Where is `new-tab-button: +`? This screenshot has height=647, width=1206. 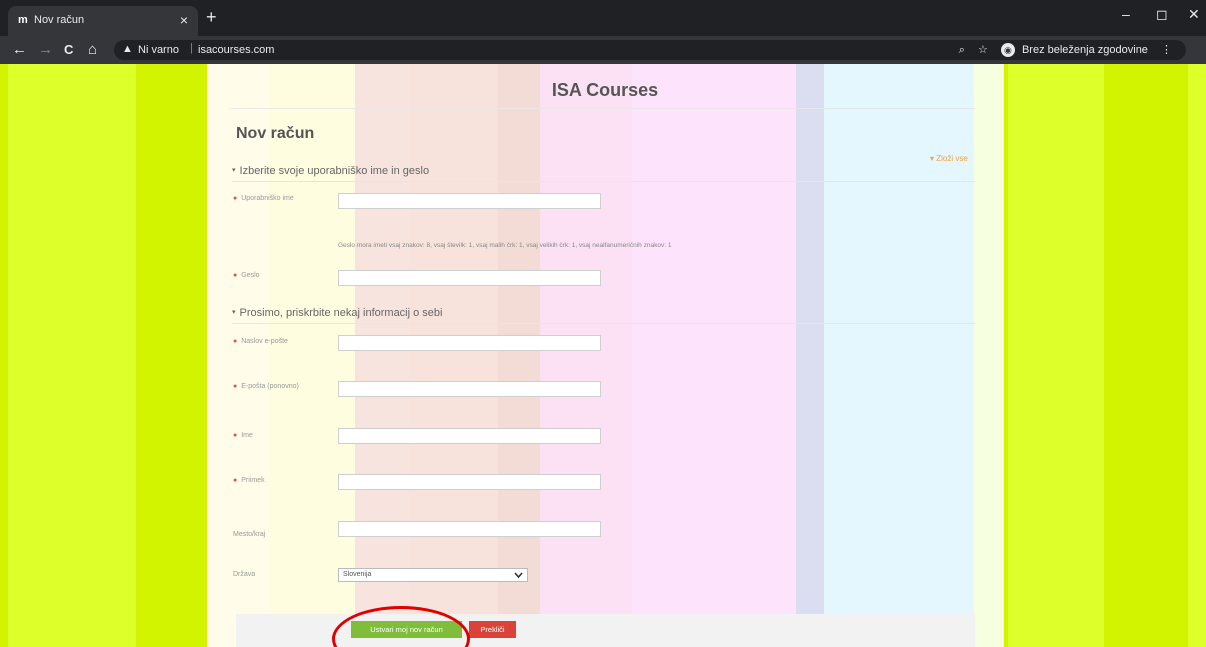 new-tab-button: + is located at coordinates (211, 17).